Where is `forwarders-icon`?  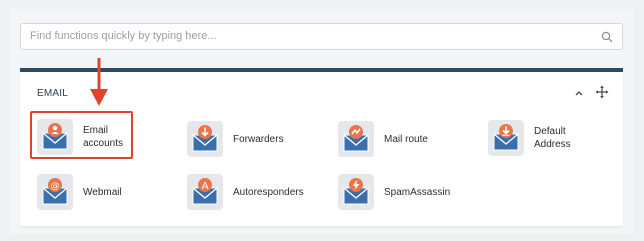
forwarders-icon is located at coordinates (205, 139).